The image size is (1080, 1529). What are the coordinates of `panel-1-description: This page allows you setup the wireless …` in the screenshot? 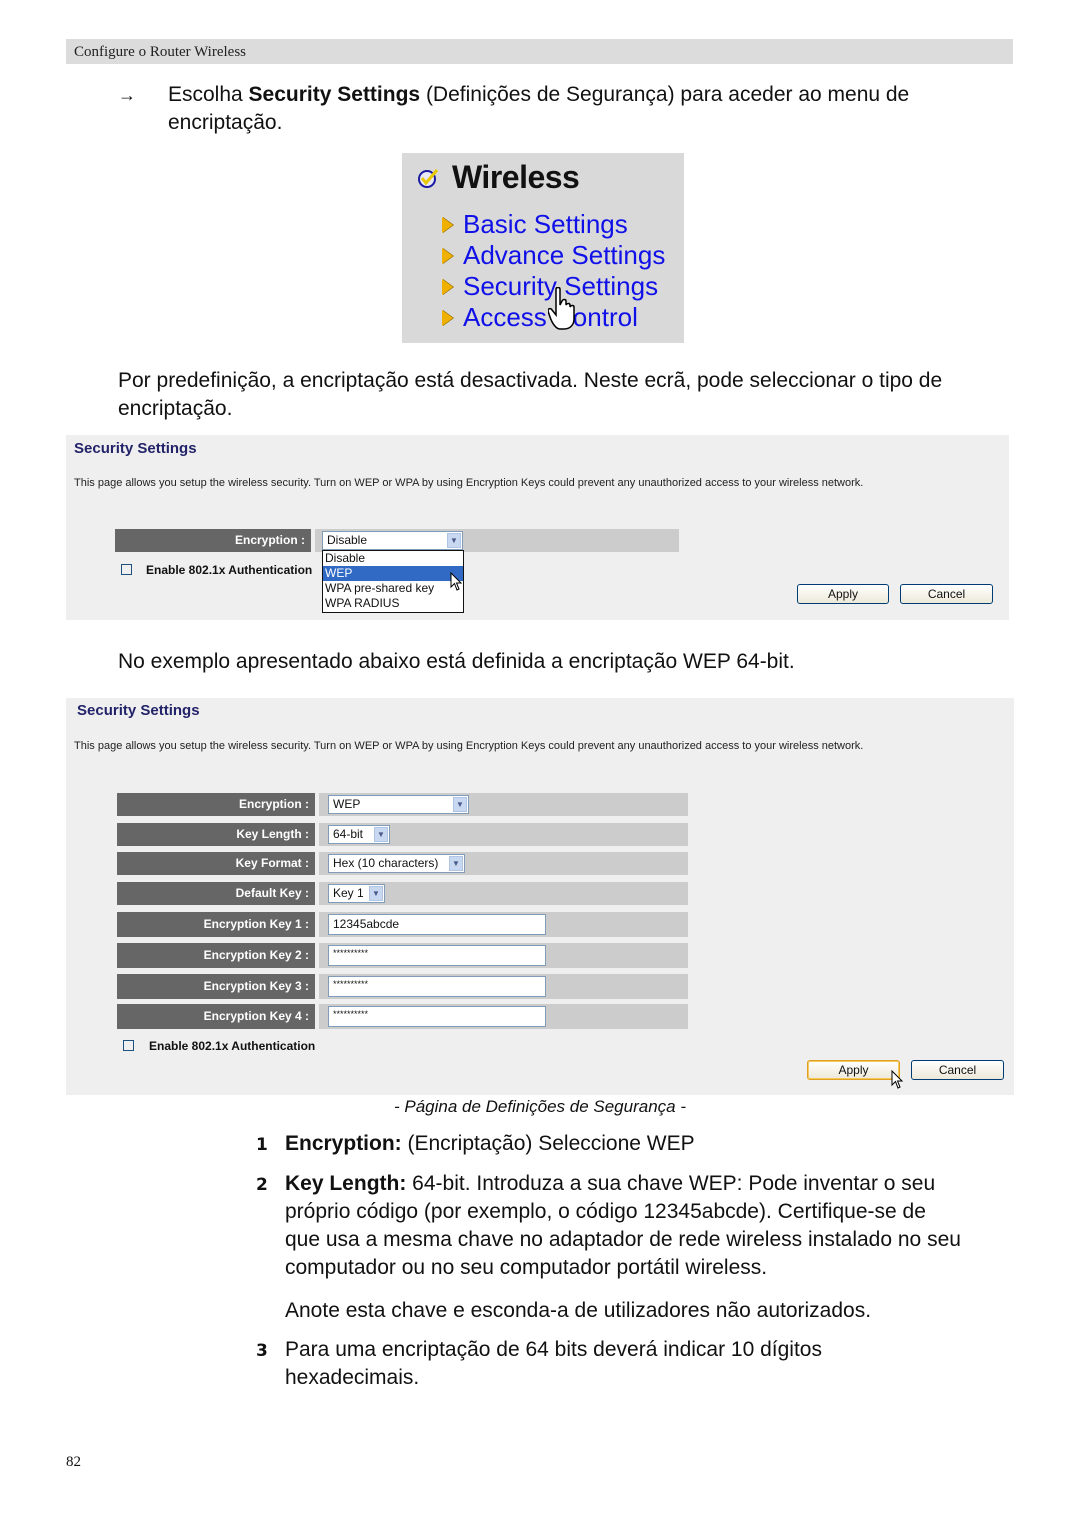 It's located at (469, 483).